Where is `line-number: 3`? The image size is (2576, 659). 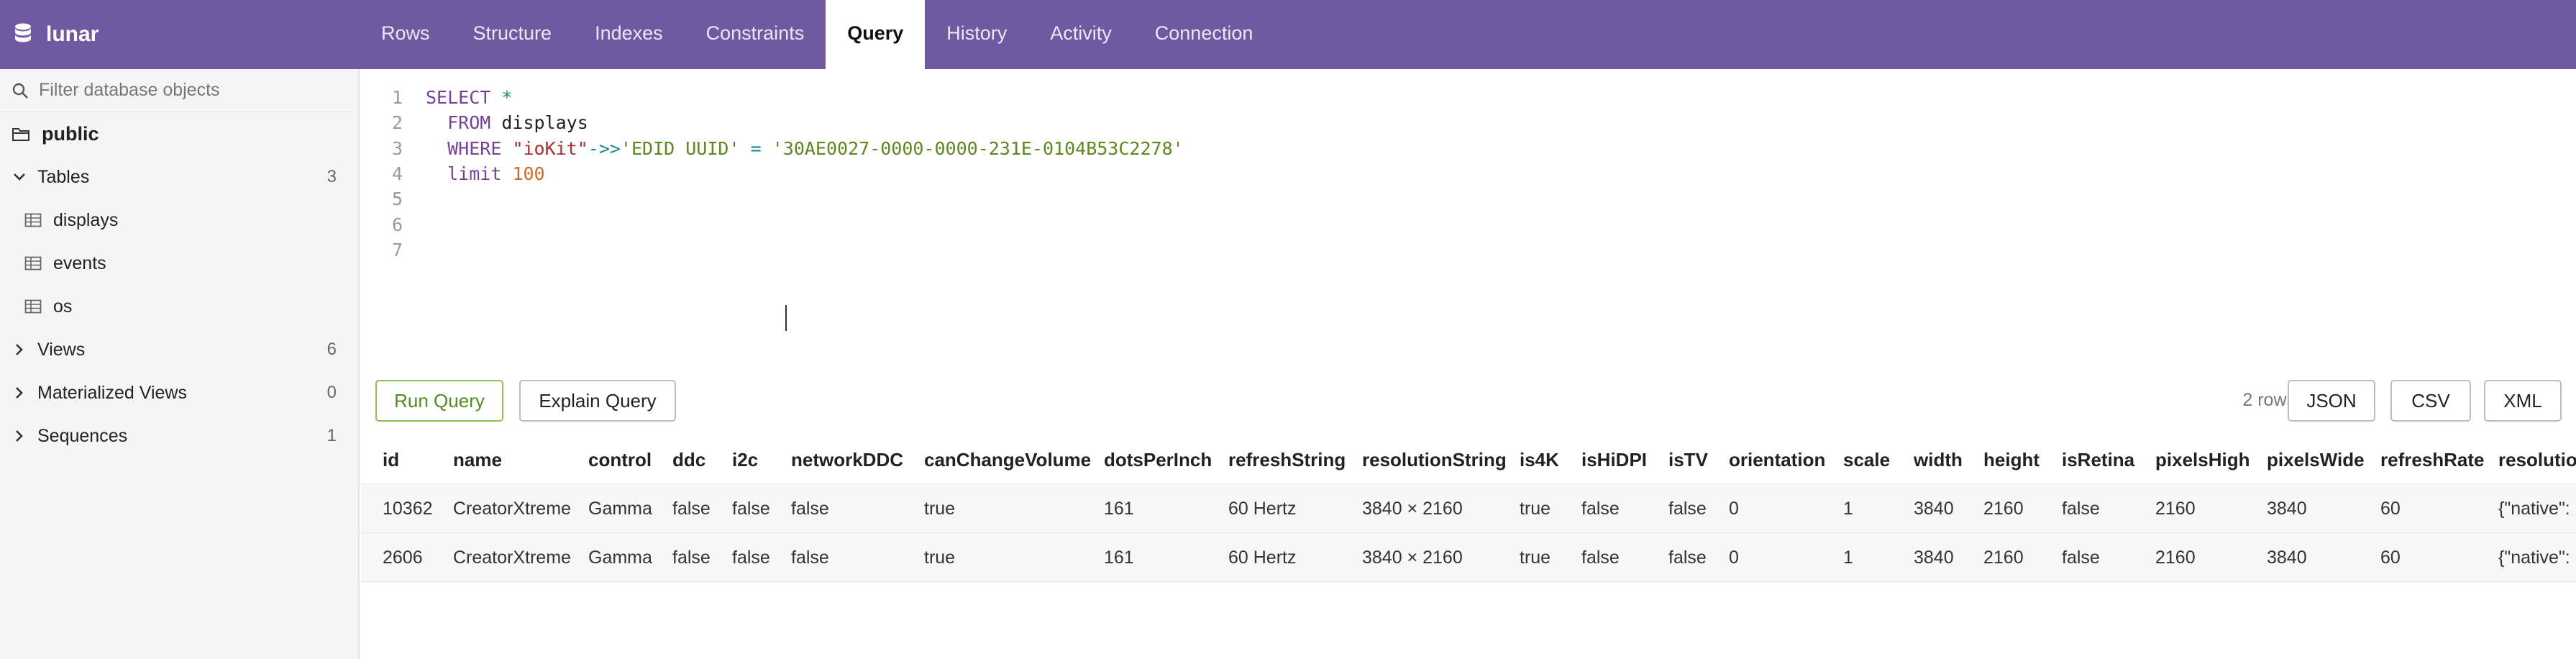
line-number: 3 is located at coordinates (397, 148).